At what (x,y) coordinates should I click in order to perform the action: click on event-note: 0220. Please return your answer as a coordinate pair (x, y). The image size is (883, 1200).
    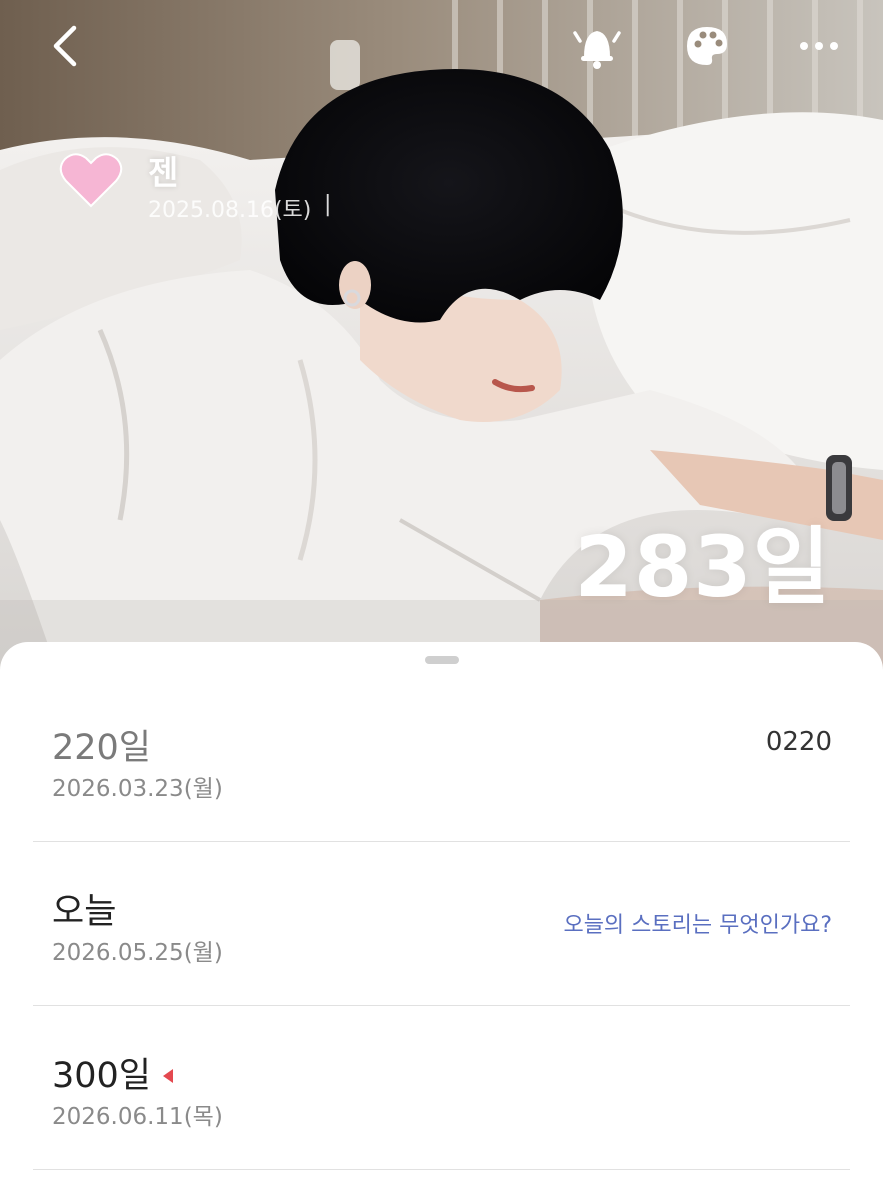
    Looking at the image, I should click on (798, 742).